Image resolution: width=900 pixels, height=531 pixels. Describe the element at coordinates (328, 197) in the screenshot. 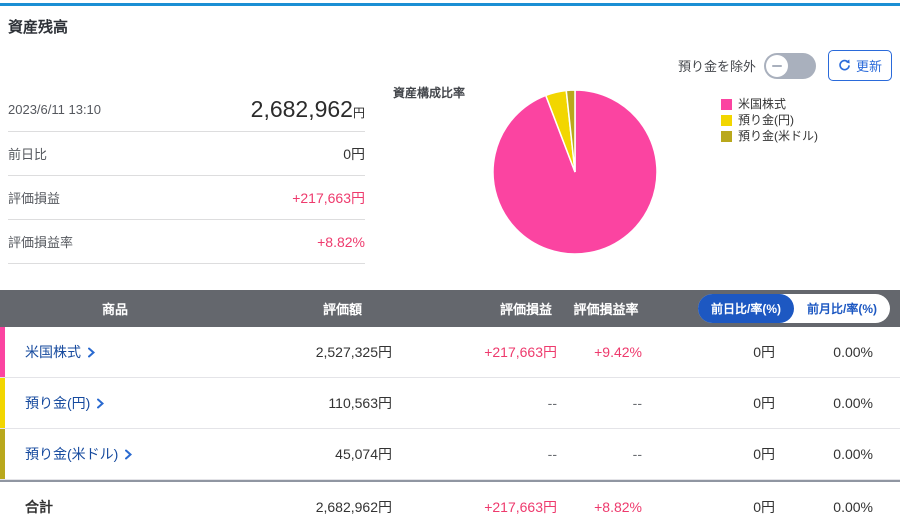

I see `summary-row-value: +217,663円` at that location.